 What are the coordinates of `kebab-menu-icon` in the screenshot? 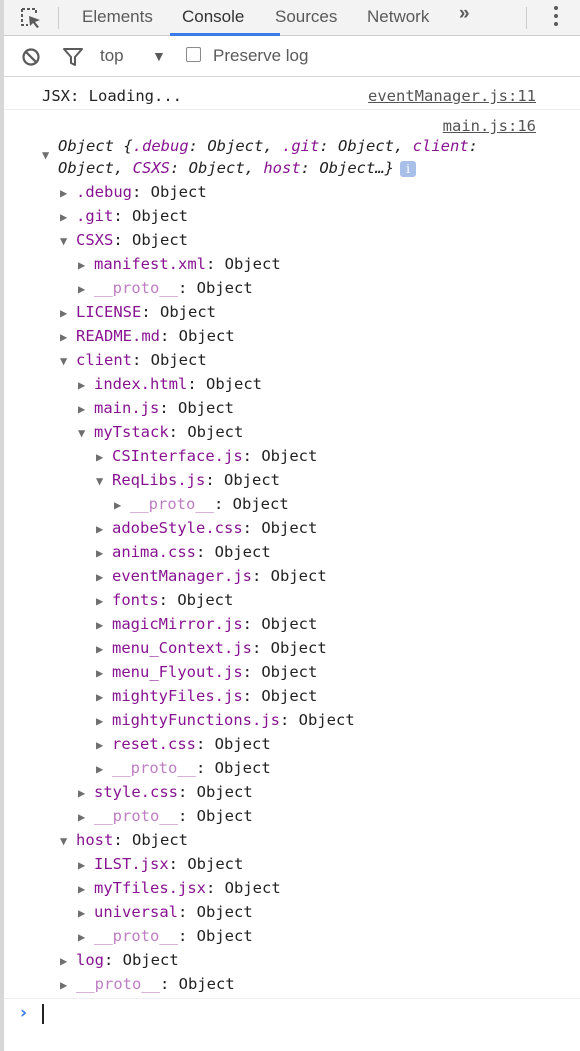 It's located at (556, 18).